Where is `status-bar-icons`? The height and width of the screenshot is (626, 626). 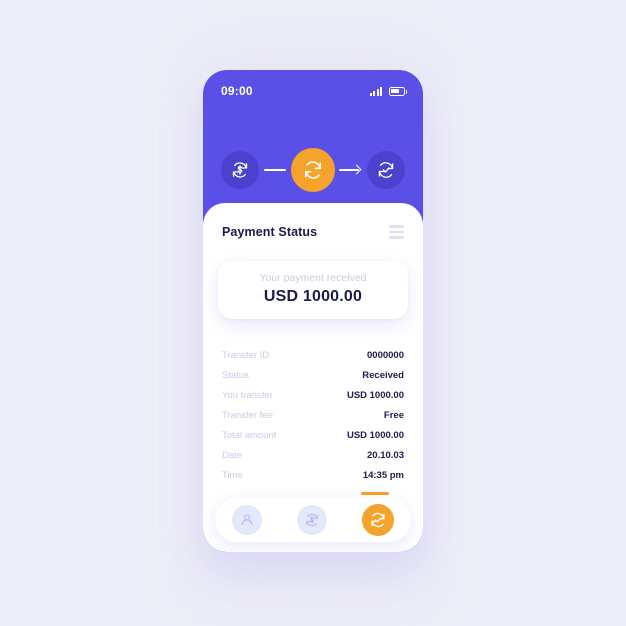 status-bar-icons is located at coordinates (388, 91).